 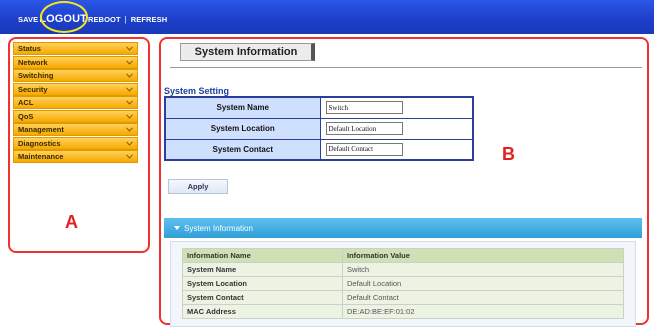 I want to click on sidebar-item-label: Switching, so click(x=36, y=75).